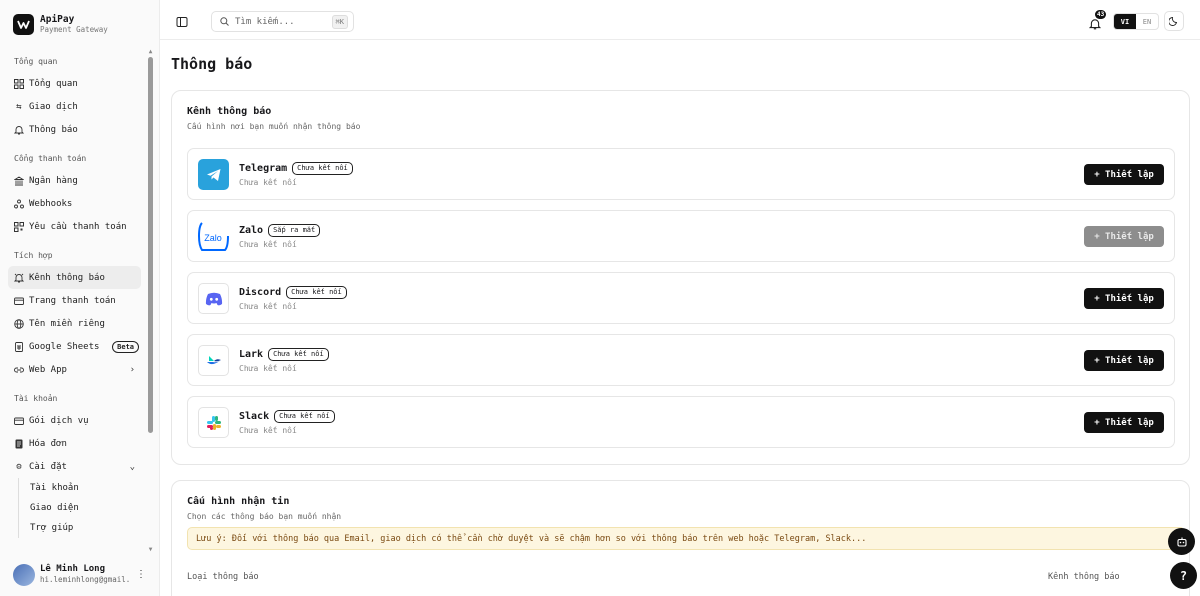 The height and width of the screenshot is (596, 1200). I want to click on brand-name: ApiPay, so click(57, 19).